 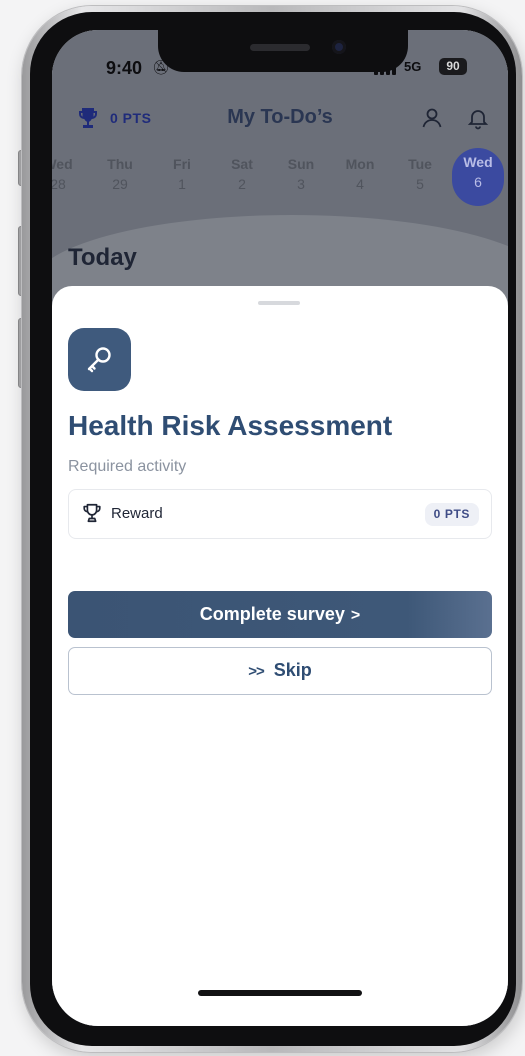 I want to click on skip-button: >> Skip, so click(x=280, y=671).